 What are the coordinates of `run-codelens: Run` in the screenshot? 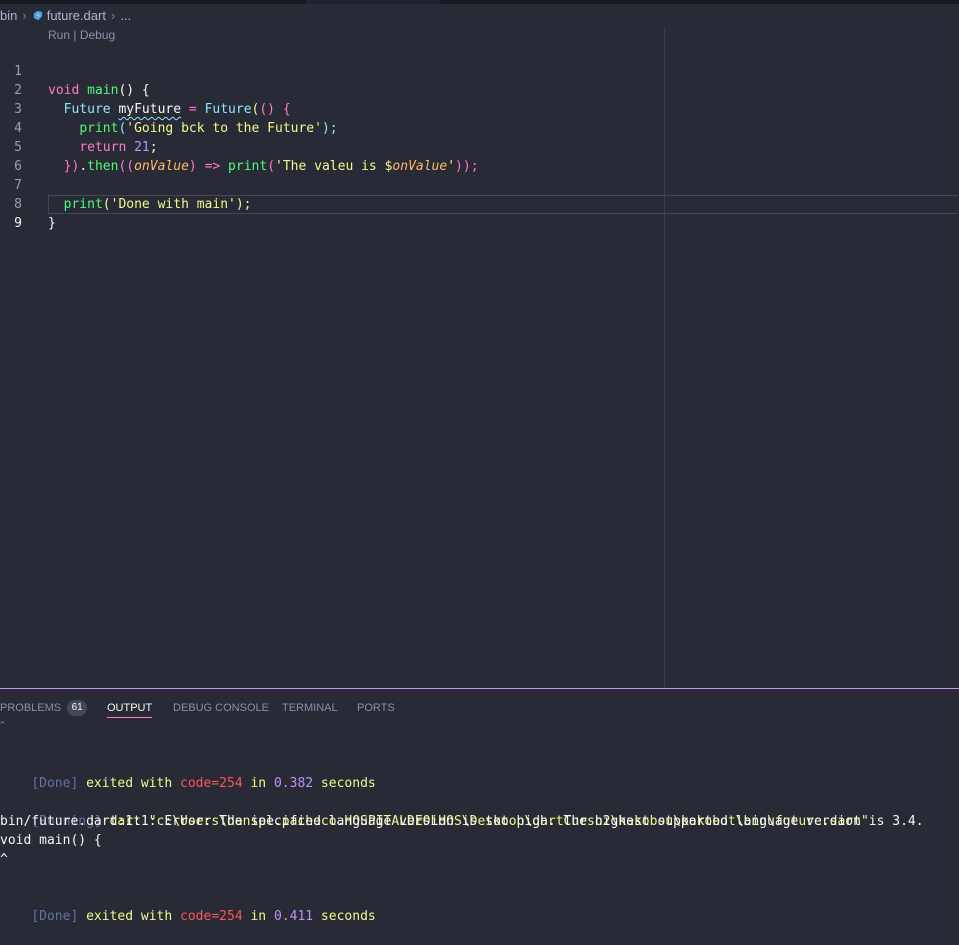 It's located at (59, 35).